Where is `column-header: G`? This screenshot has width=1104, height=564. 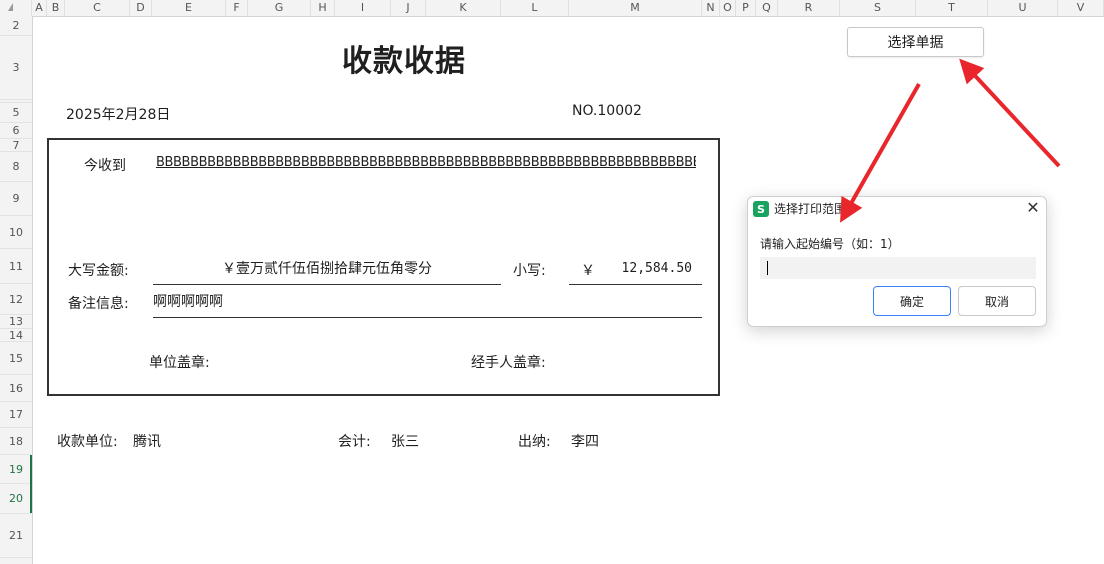 column-header: G is located at coordinates (279, 8).